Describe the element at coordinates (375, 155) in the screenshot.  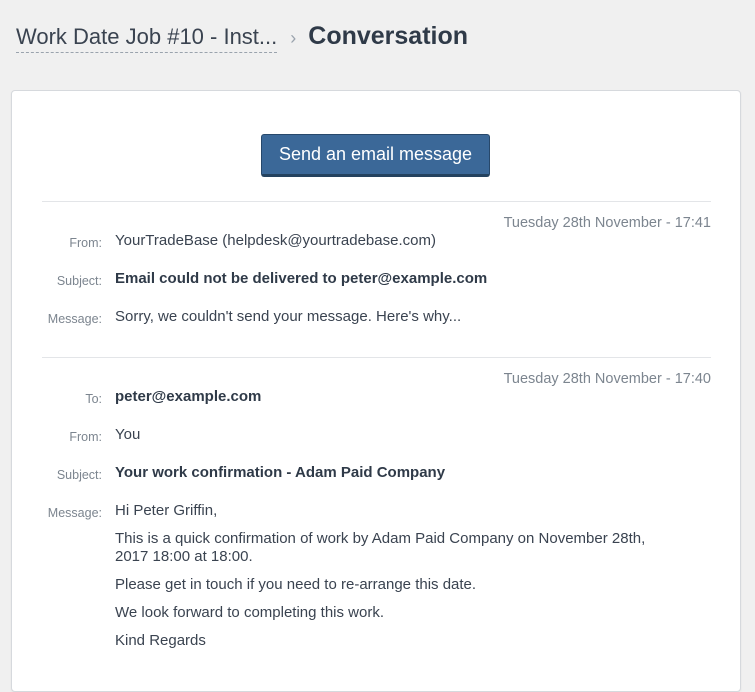
I see `send-email-button: Send an email message` at that location.